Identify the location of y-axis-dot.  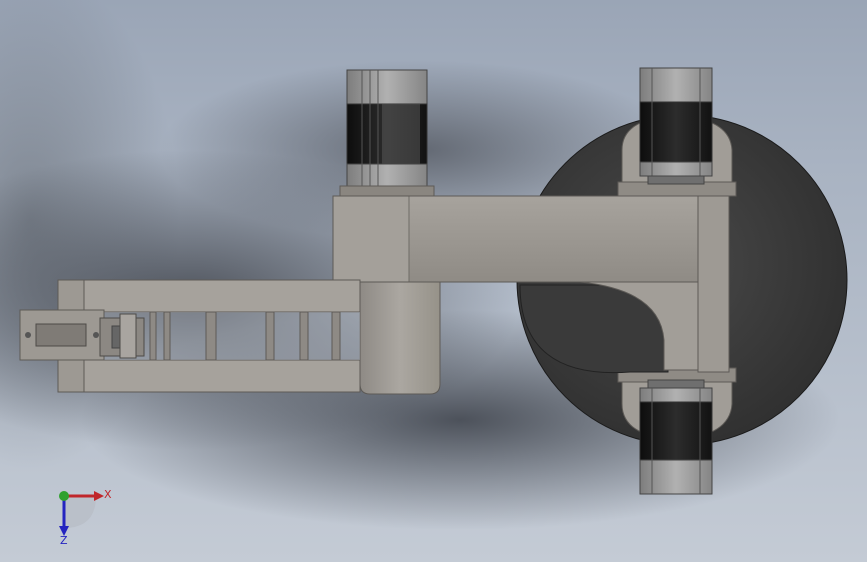
(64, 496).